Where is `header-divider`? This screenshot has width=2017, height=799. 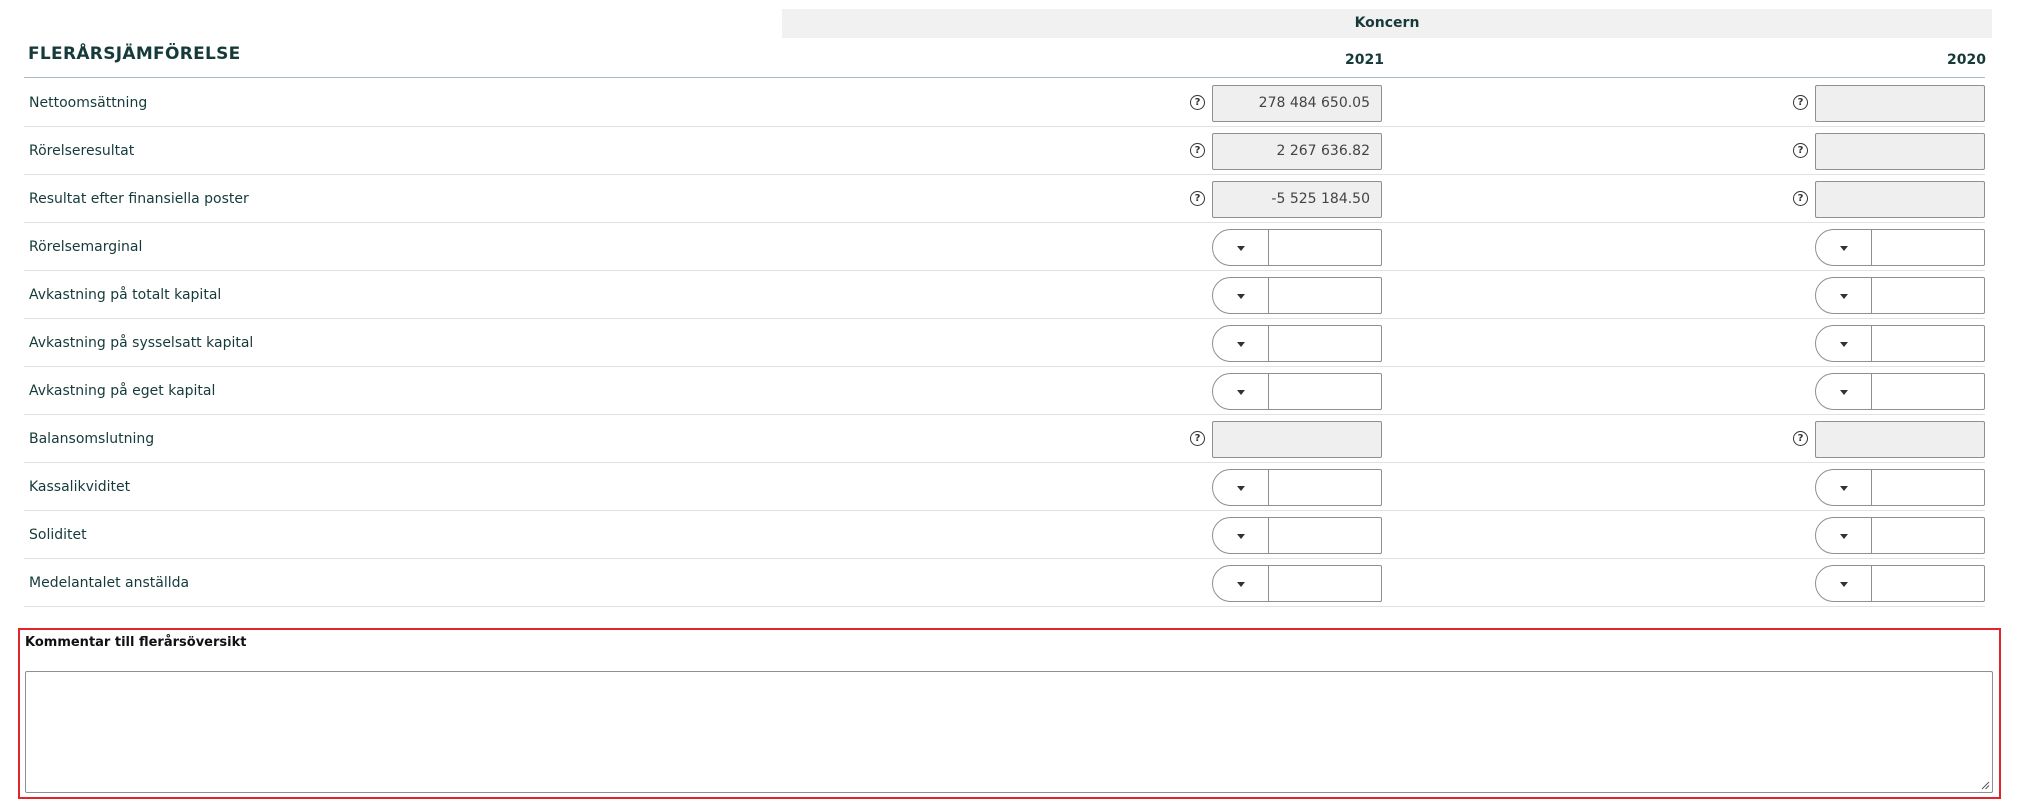 header-divider is located at coordinates (1004, 77).